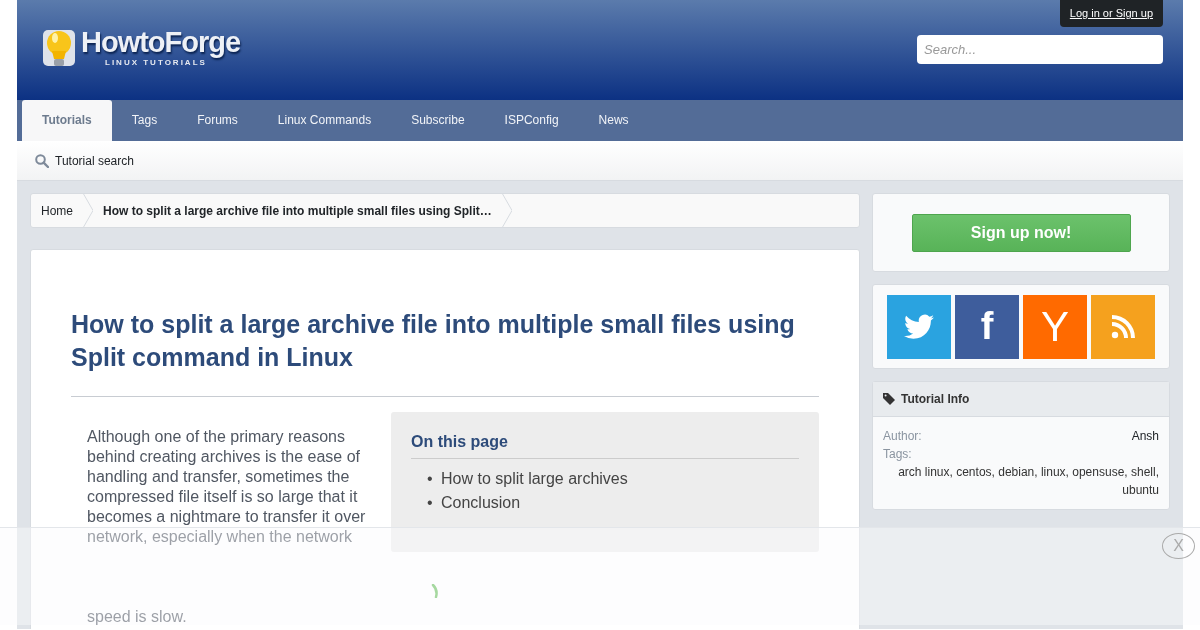  I want to click on nav-tab: Forums, so click(217, 120).